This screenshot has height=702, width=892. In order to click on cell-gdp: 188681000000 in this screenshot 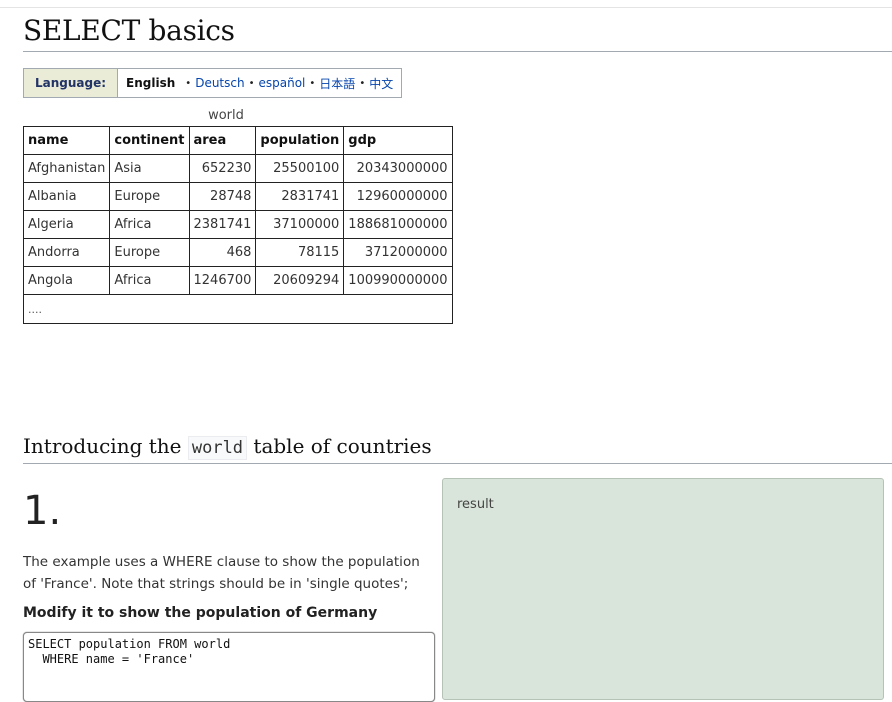, I will do `click(398, 224)`.